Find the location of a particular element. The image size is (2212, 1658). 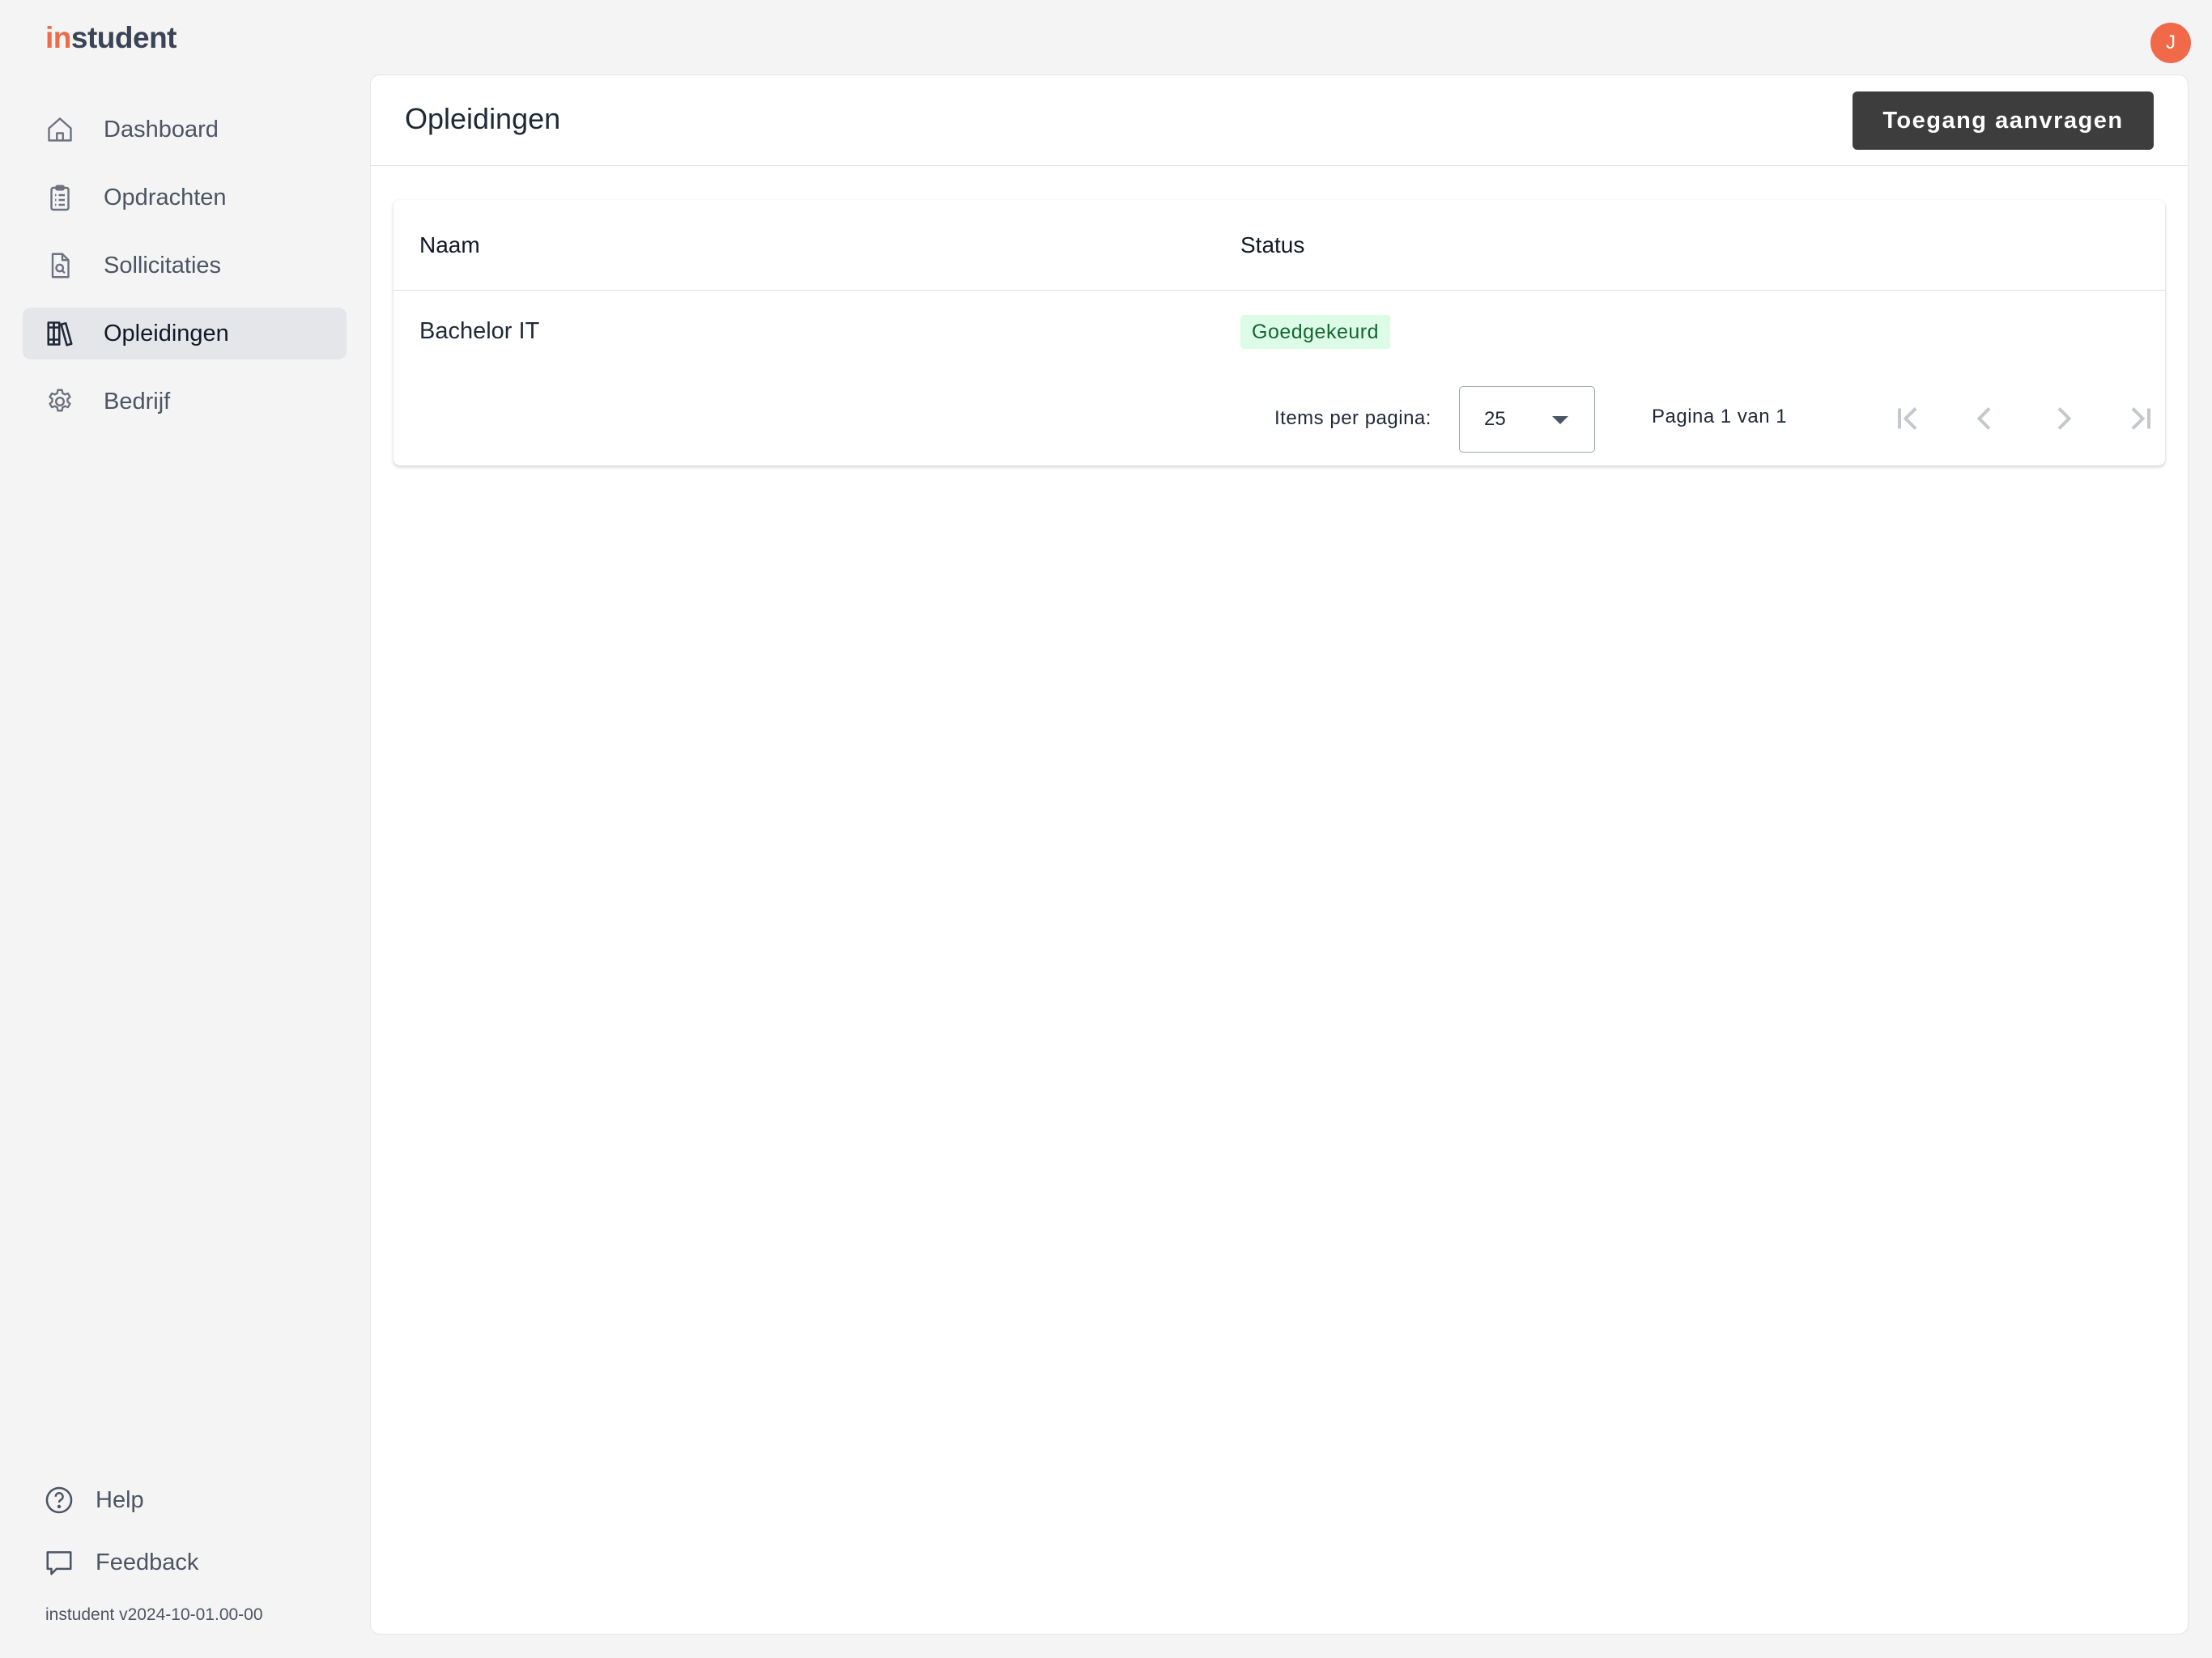

request-access-button: Toegang aanvragen is located at coordinates (2004, 120).